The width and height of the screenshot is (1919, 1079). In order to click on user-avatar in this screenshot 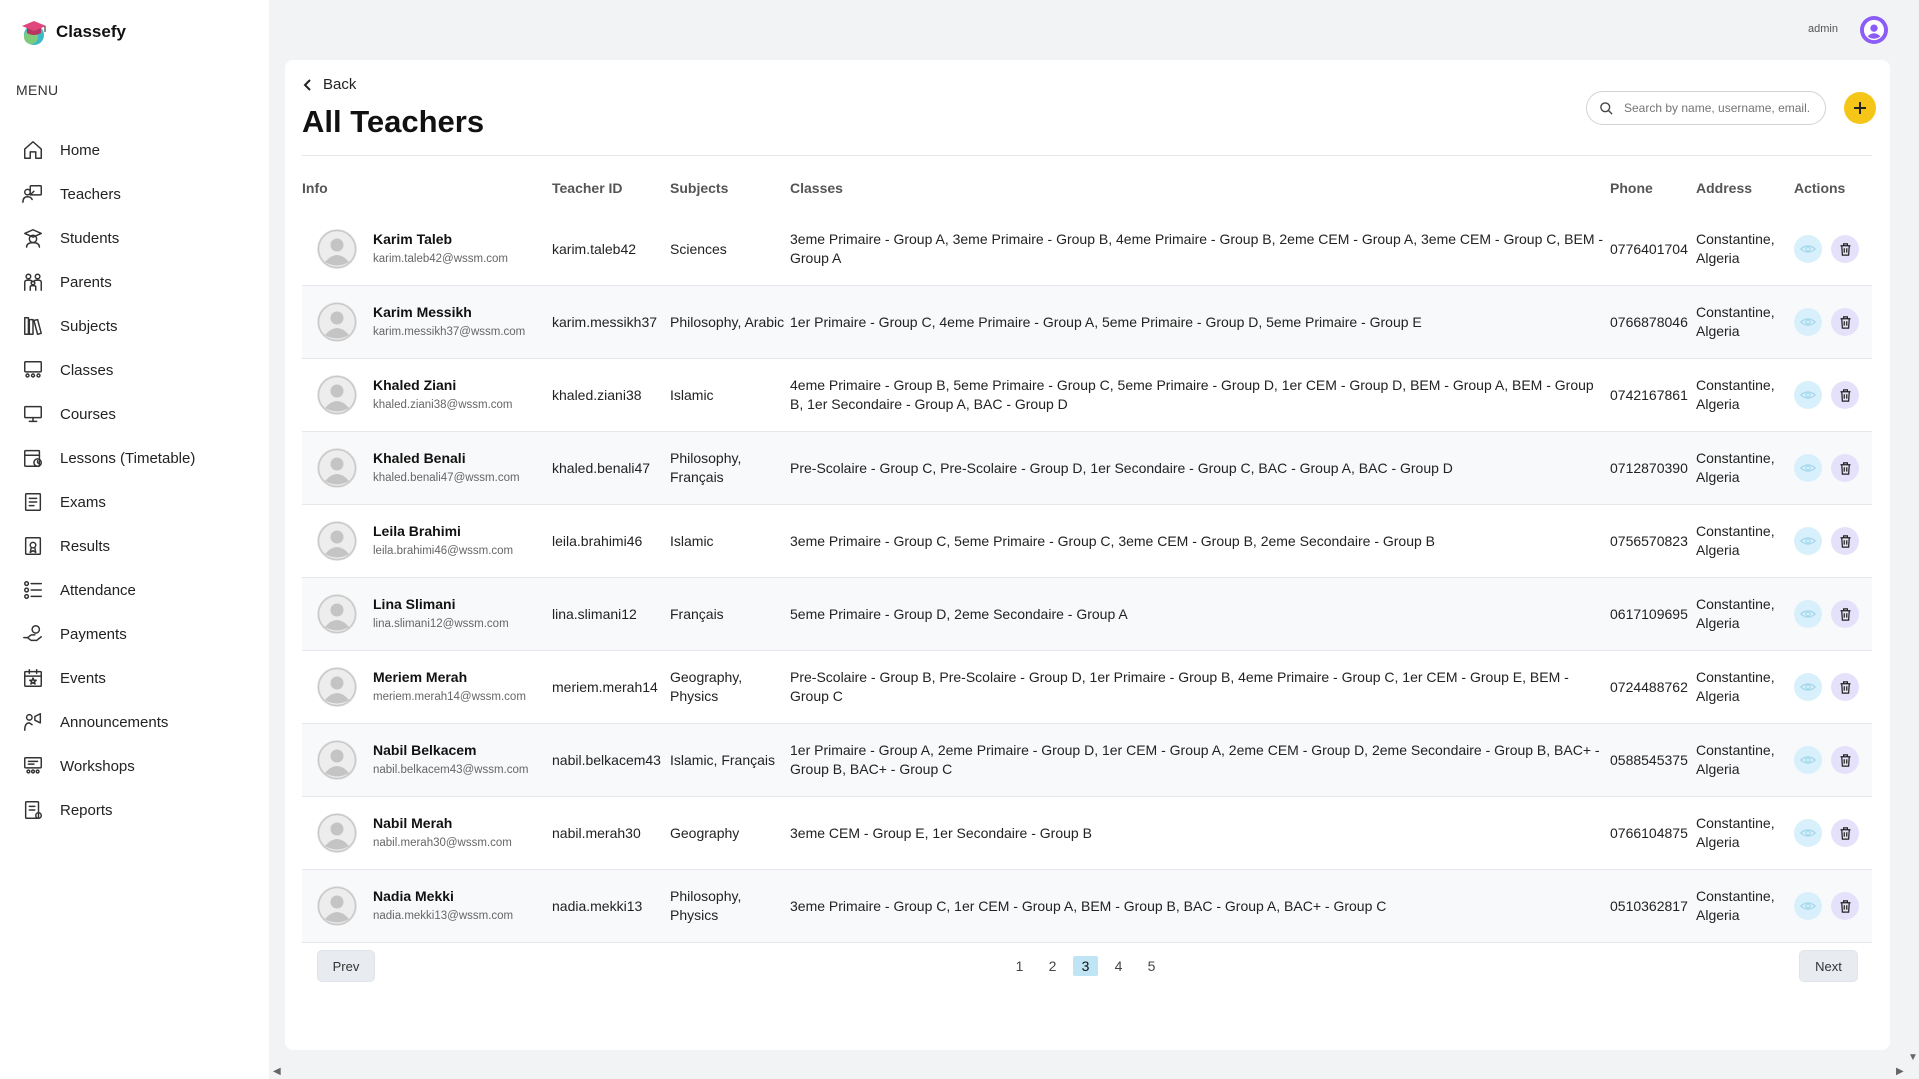, I will do `click(1874, 30)`.